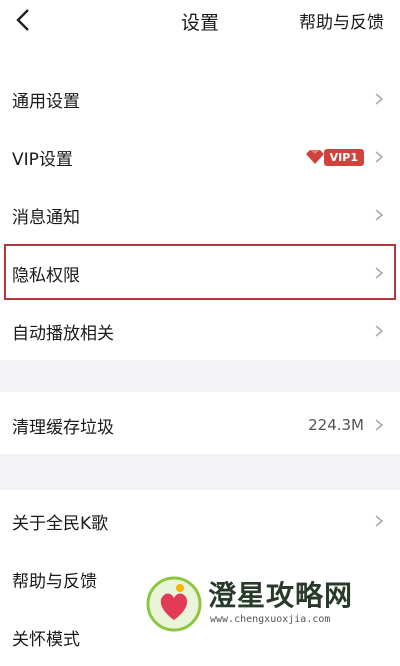 The height and width of the screenshot is (666, 400). Describe the element at coordinates (63, 427) in the screenshot. I see `row-label: 清理缓存垃圾` at that location.